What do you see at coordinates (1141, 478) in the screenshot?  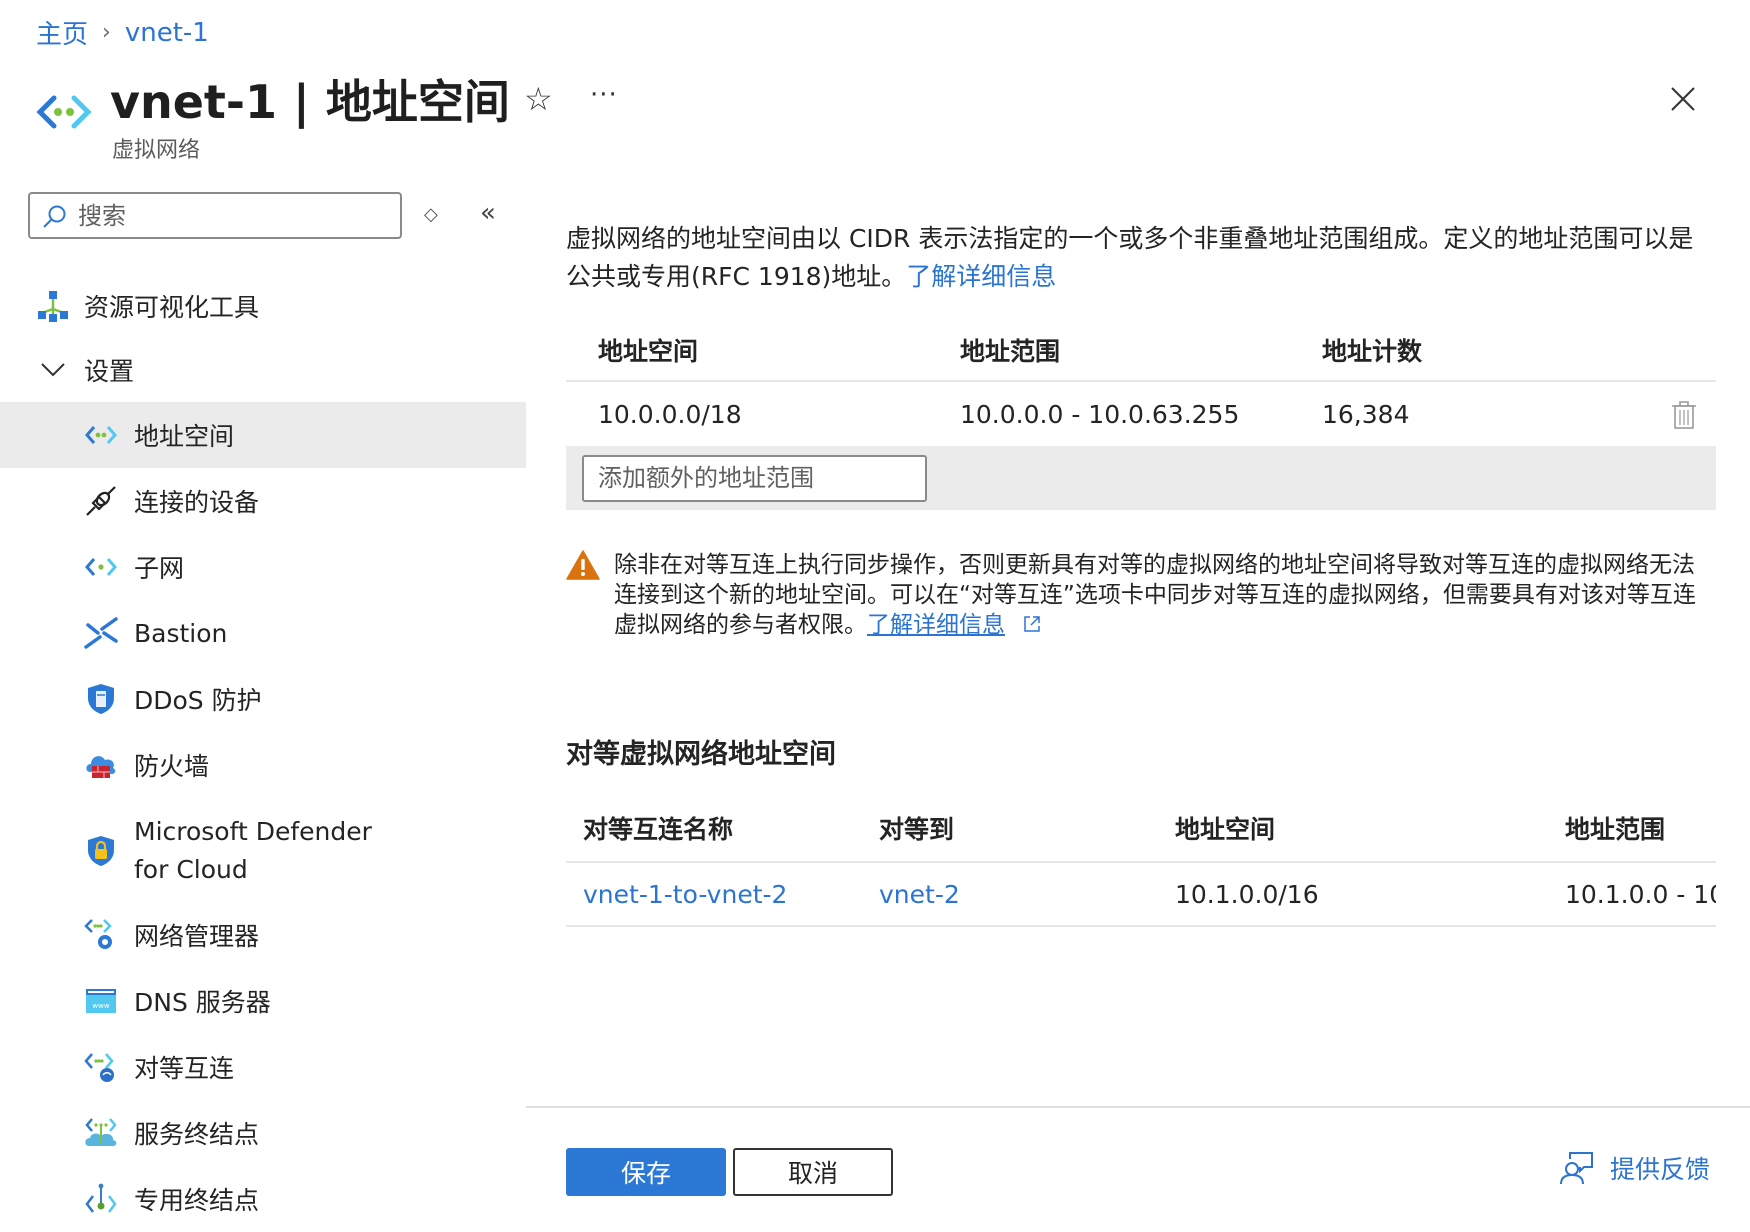 I see `add-address-range-row` at bounding box center [1141, 478].